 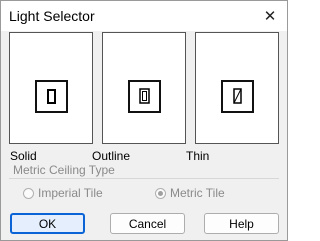 What do you see at coordinates (47, 223) in the screenshot?
I see `ok-button: OK` at bounding box center [47, 223].